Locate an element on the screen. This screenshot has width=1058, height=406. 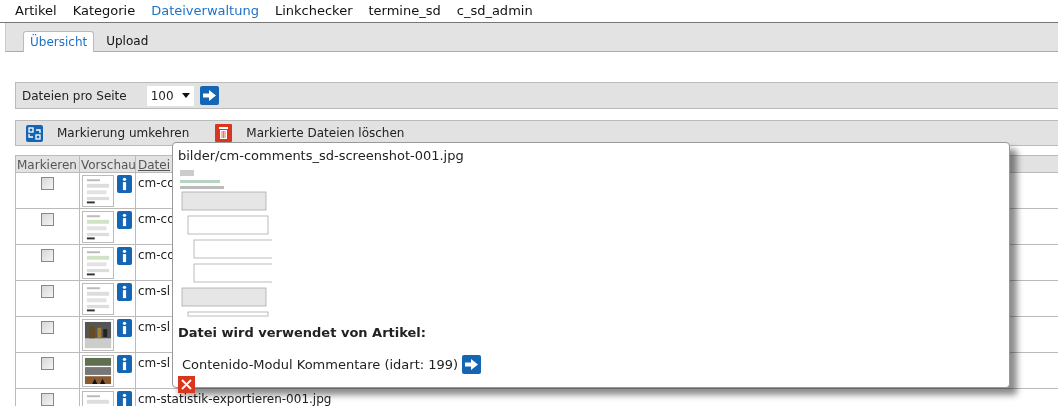
swap-icon is located at coordinates (34, 133).